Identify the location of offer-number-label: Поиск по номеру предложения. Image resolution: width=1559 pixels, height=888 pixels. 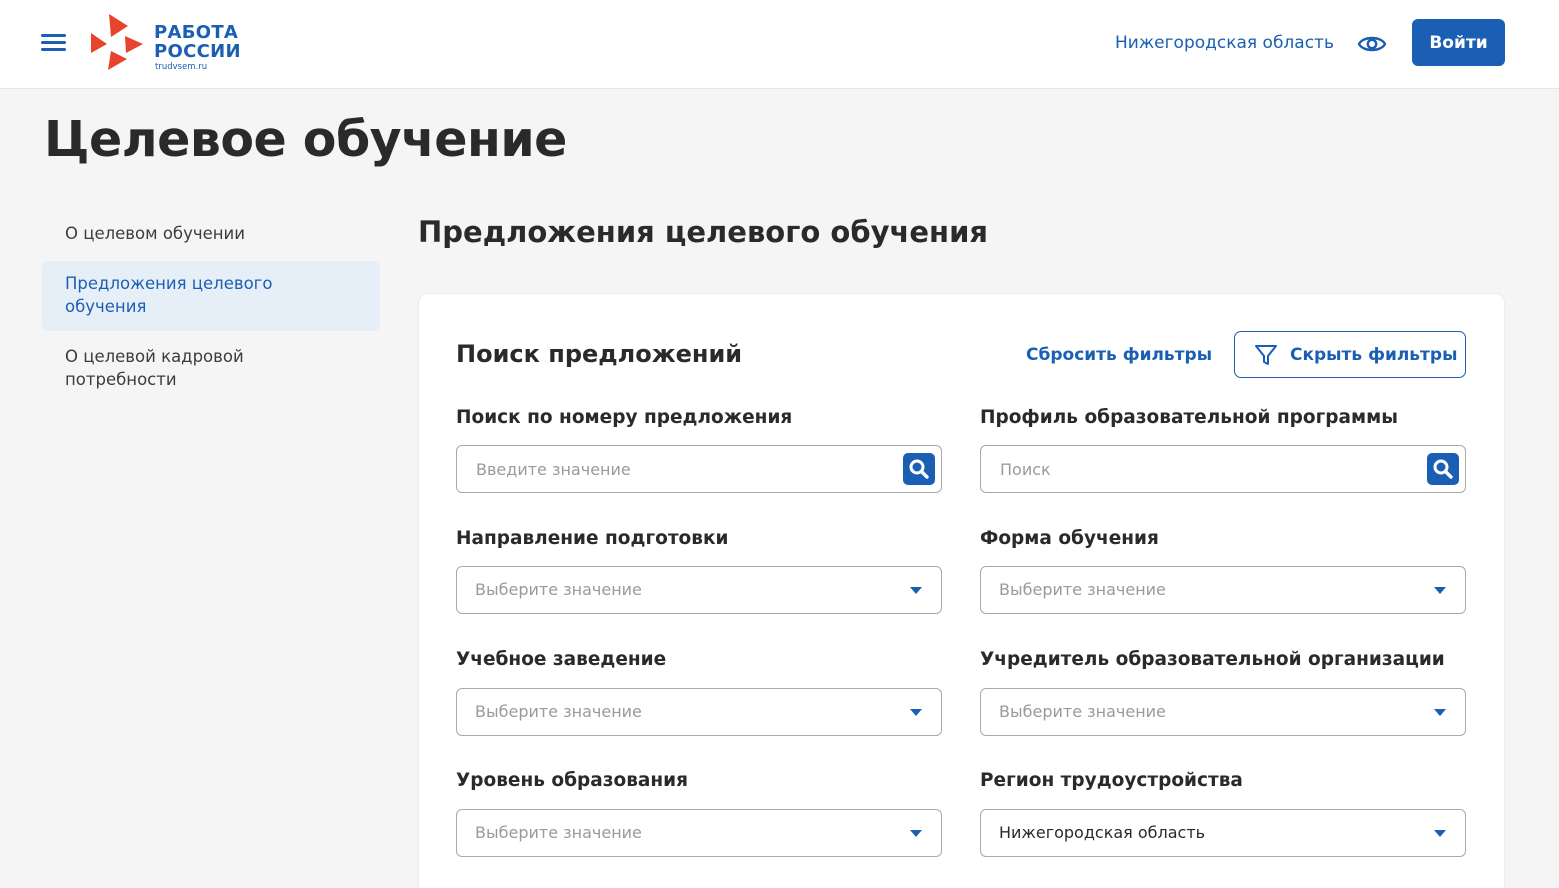
(624, 417).